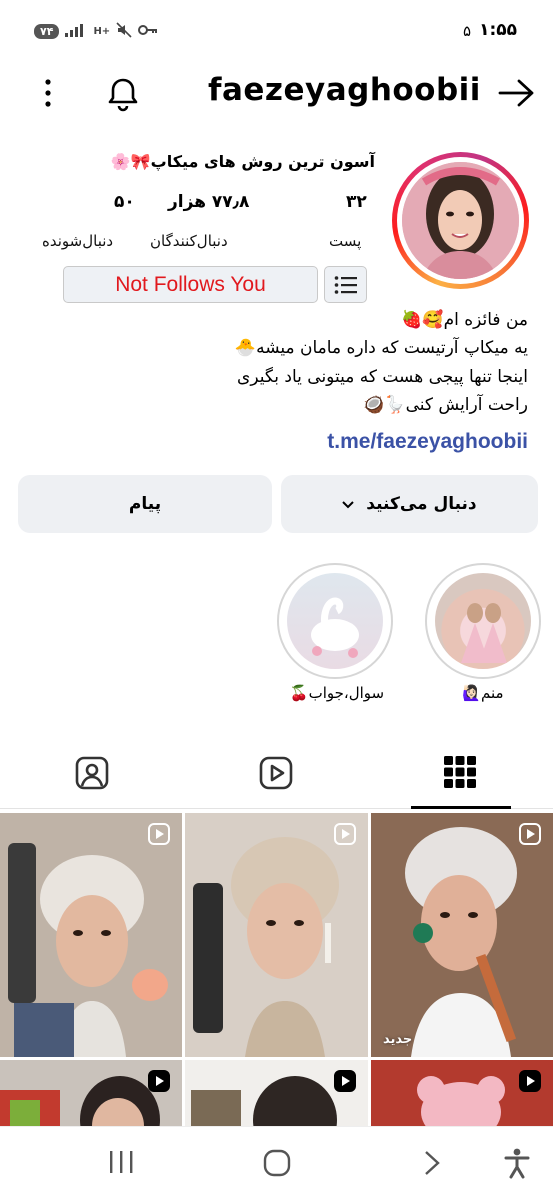  I want to click on highlight-me-label: منم🙋🏻‍♀️, so click(483, 693).